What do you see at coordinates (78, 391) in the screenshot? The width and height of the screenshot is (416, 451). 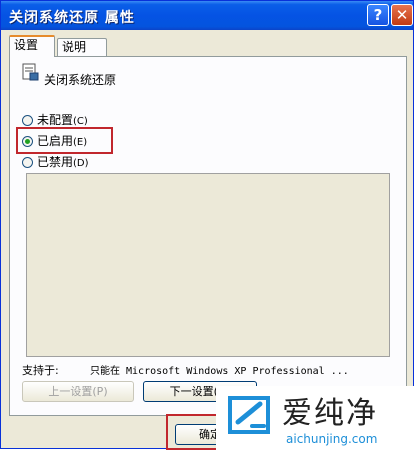 I see `previous-setting-button: 上一设置(P)` at bounding box center [78, 391].